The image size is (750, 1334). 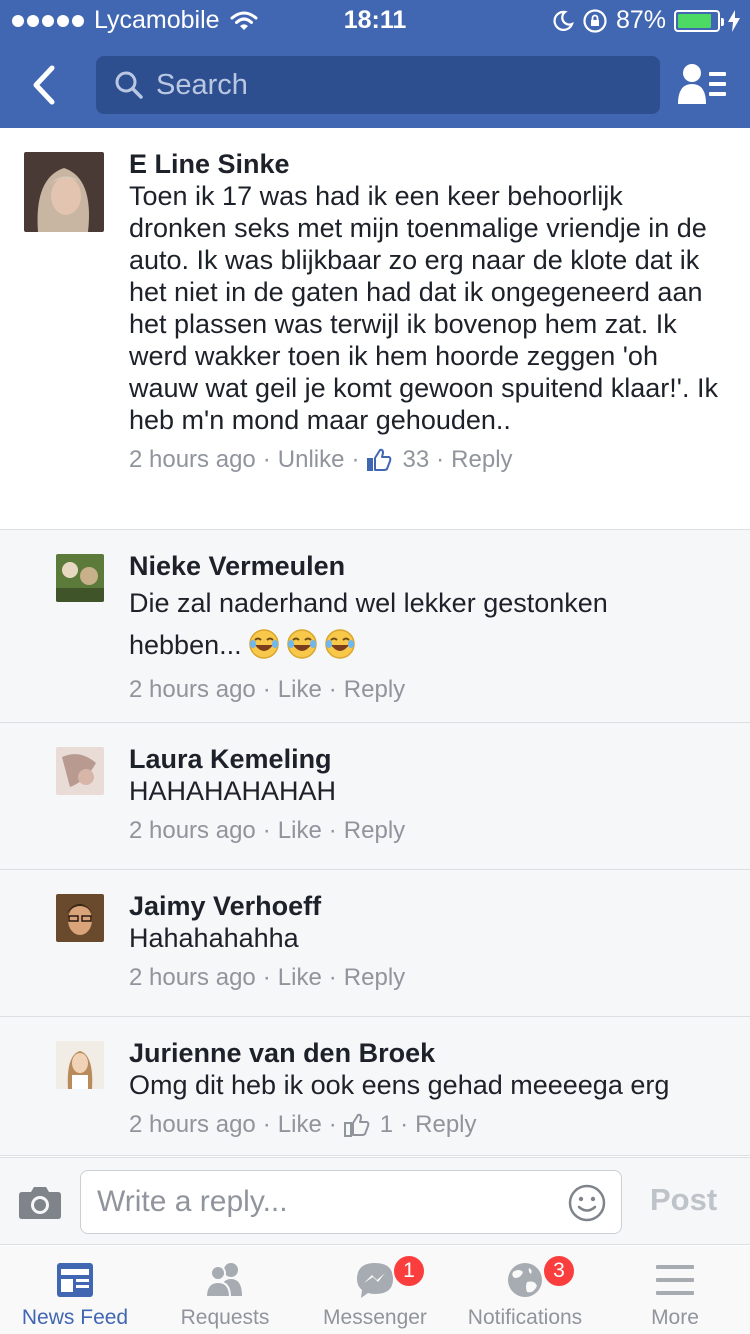 I want to click on tab-news-feed: News Feed, so click(x=75, y=1290).